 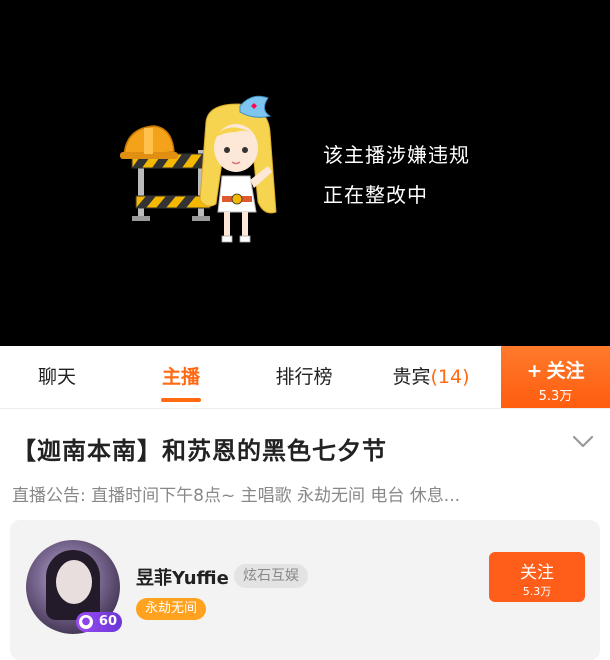 I want to click on room-tab-bar: 聊天 主播 排行榜 贵宾(14) + 关注 5.3万, so click(x=305, y=377).